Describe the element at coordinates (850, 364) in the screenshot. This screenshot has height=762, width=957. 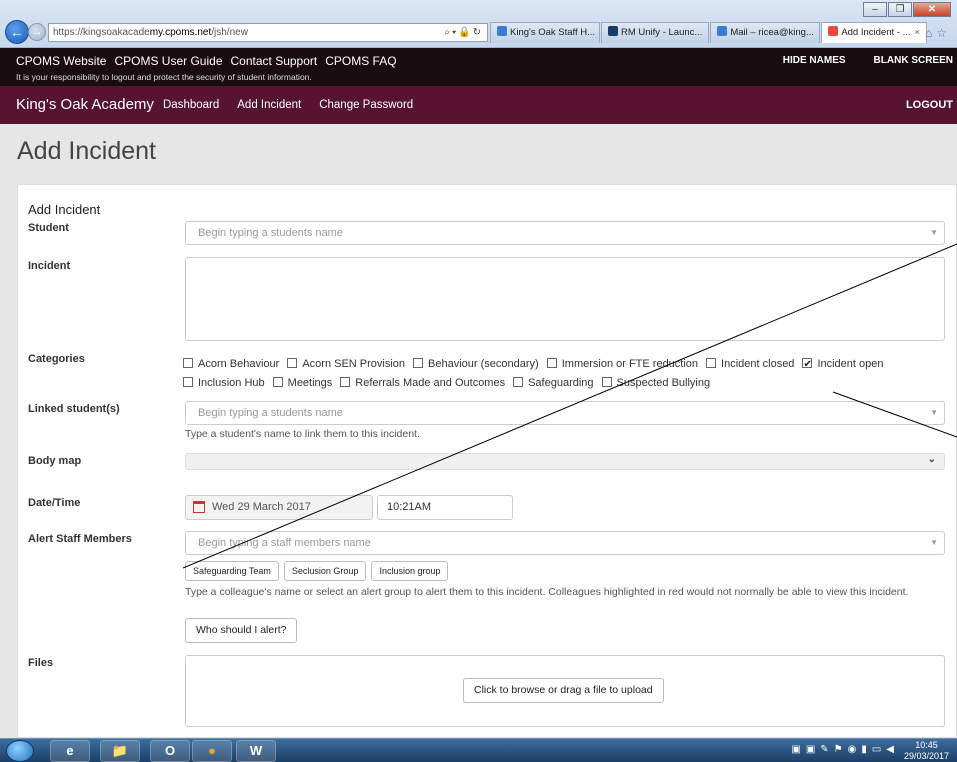
I see `category-label: Incident open` at that location.